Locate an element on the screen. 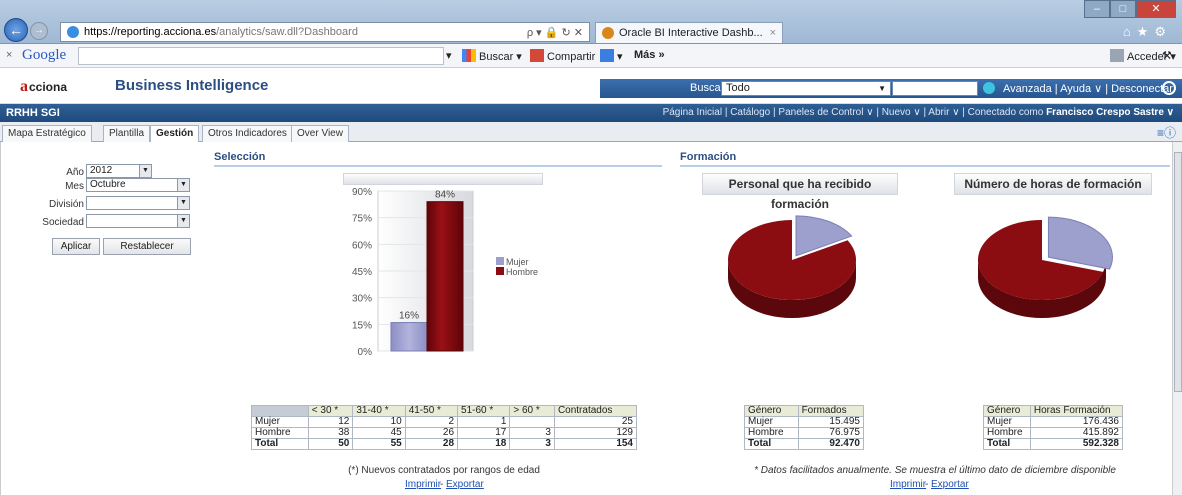  table-header: Género is located at coordinates (771, 411).